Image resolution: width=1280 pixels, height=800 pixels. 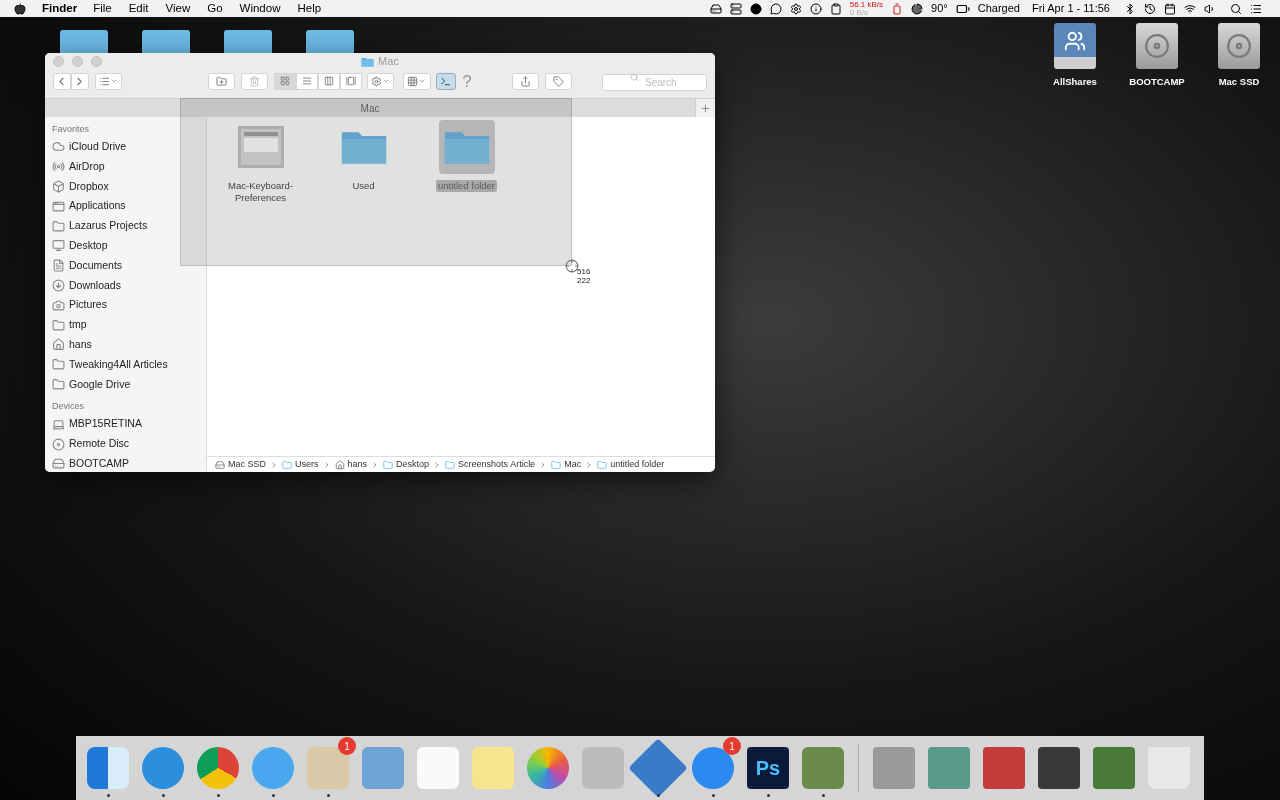 I want to click on arrange-button, so click(x=108, y=81).